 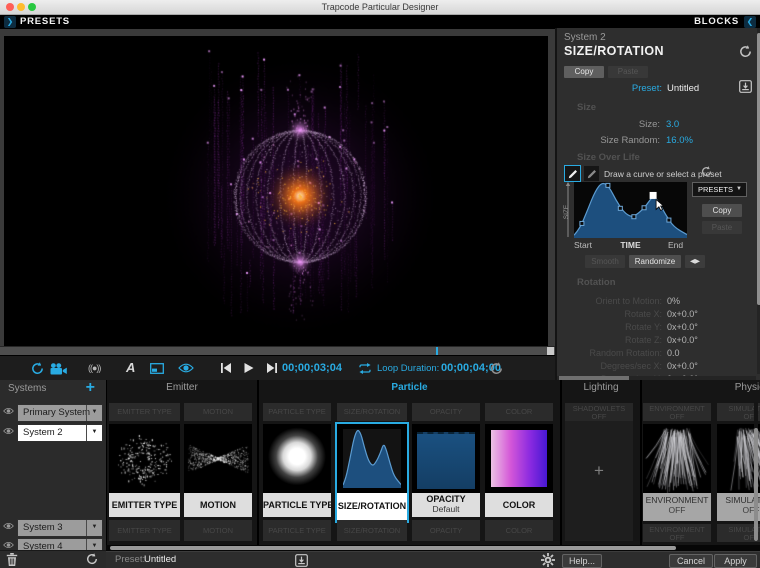 I want to click on visibility-eye-icon, so click(x=186, y=368).